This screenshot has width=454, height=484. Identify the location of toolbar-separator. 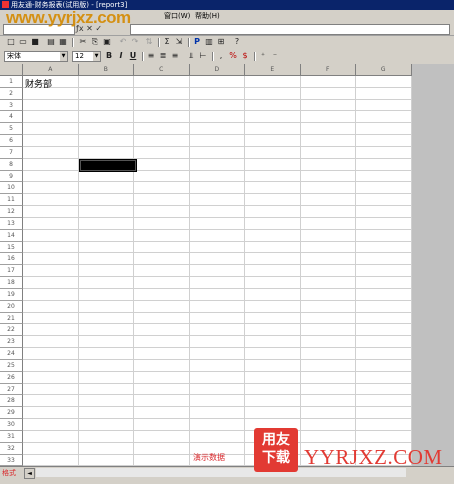
(213, 56).